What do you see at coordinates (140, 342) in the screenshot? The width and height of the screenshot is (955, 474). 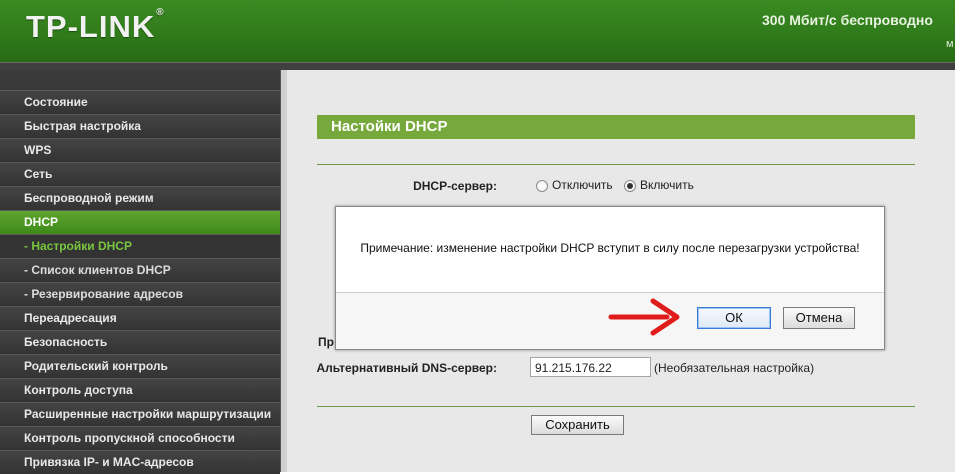 I see `sidebar-item-security: Безопасность` at bounding box center [140, 342].